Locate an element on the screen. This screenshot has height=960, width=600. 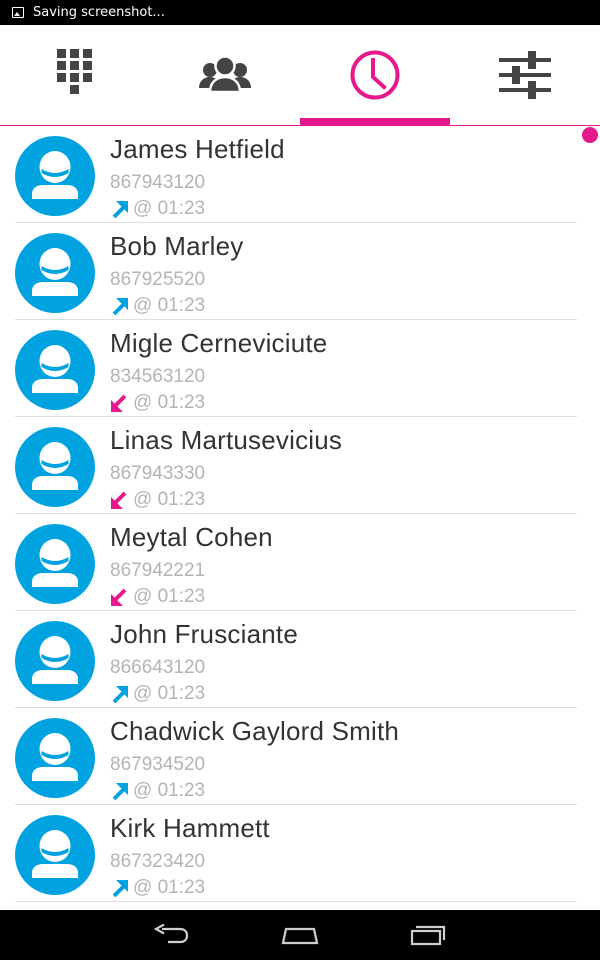
phone-number: 867934520 is located at coordinates (158, 764).